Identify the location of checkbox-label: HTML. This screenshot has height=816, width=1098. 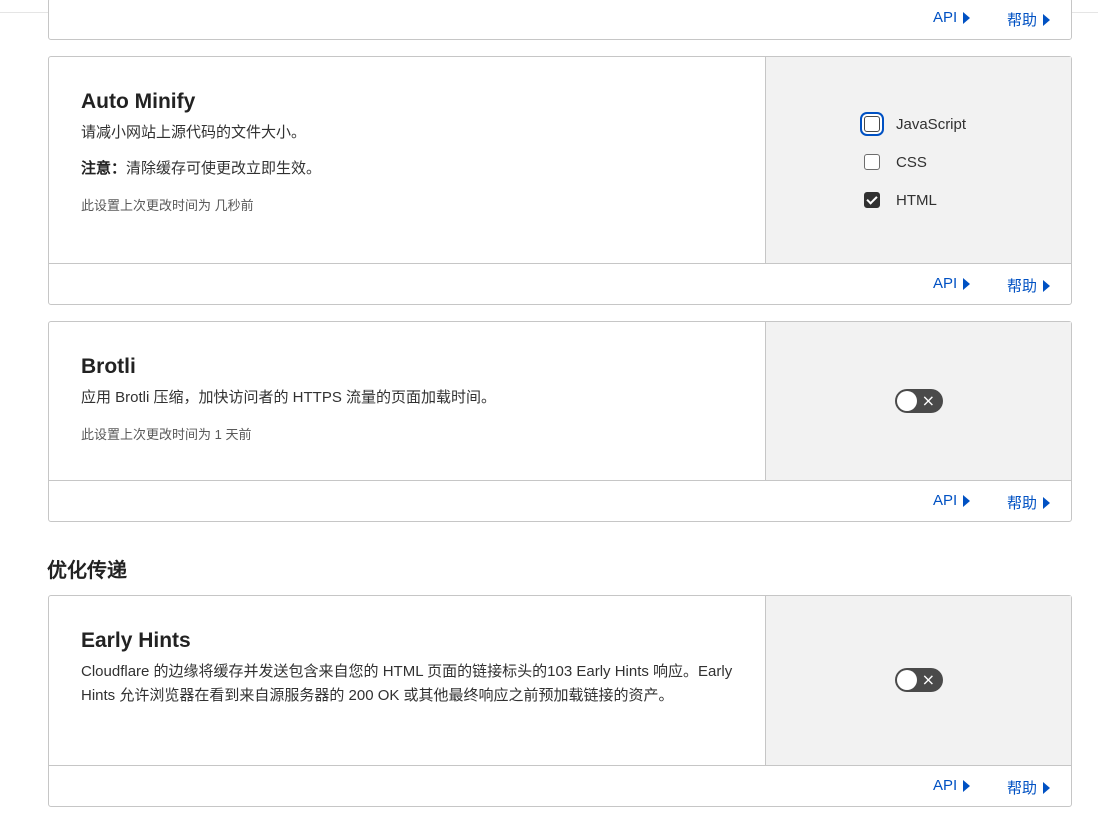
(916, 200).